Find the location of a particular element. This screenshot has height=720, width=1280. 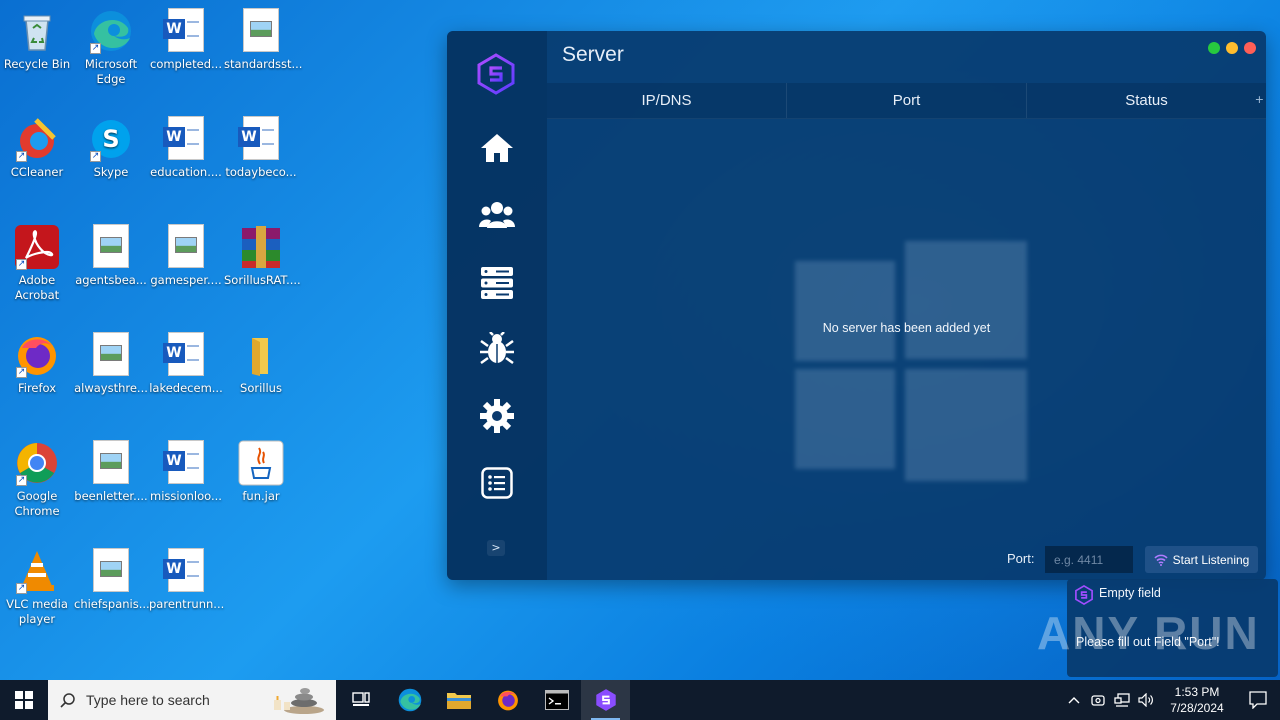

add-column-button: + is located at coordinates (1259, 99).